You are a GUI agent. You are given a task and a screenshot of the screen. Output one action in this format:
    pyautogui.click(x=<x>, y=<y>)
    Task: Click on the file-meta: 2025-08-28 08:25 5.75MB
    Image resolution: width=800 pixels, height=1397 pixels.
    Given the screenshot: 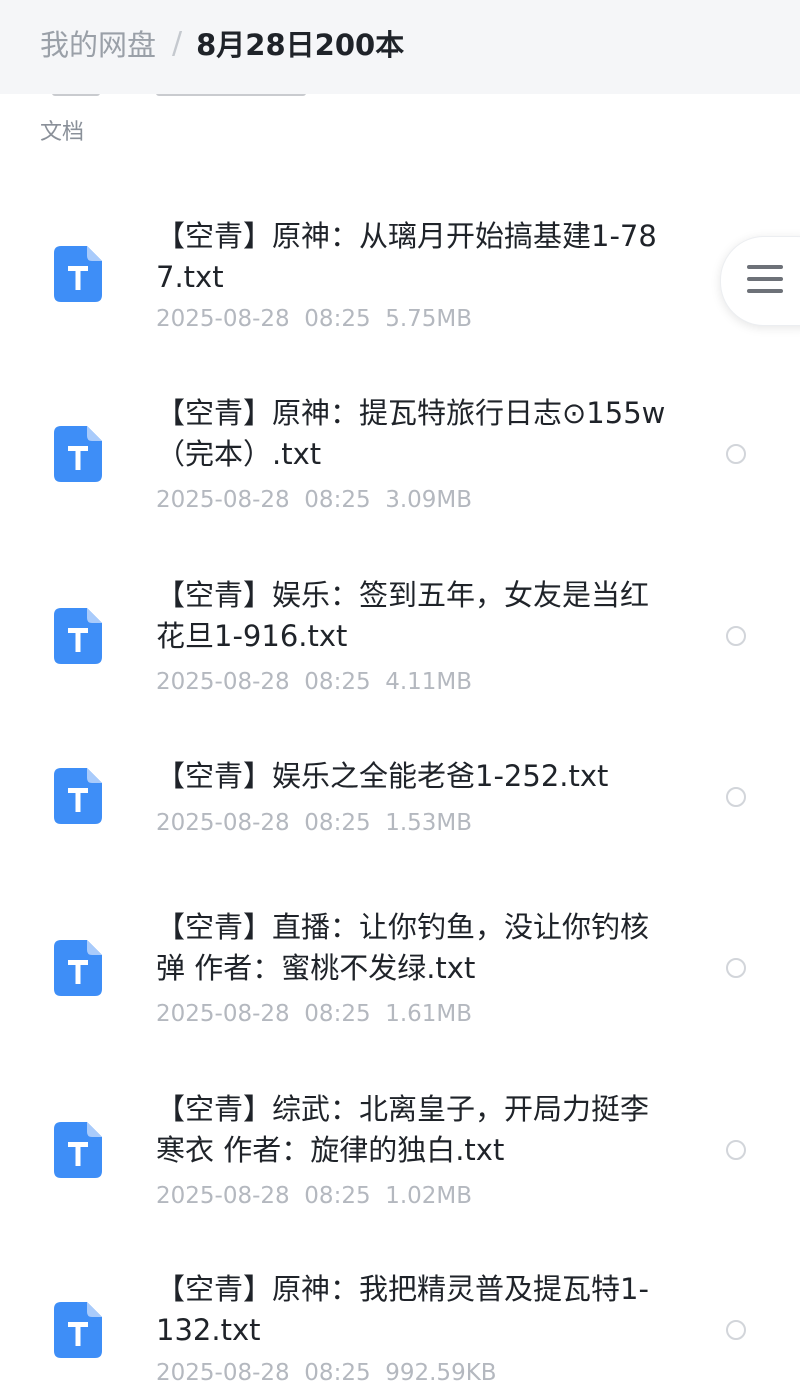 What is the action you would take?
    pyautogui.click(x=314, y=319)
    